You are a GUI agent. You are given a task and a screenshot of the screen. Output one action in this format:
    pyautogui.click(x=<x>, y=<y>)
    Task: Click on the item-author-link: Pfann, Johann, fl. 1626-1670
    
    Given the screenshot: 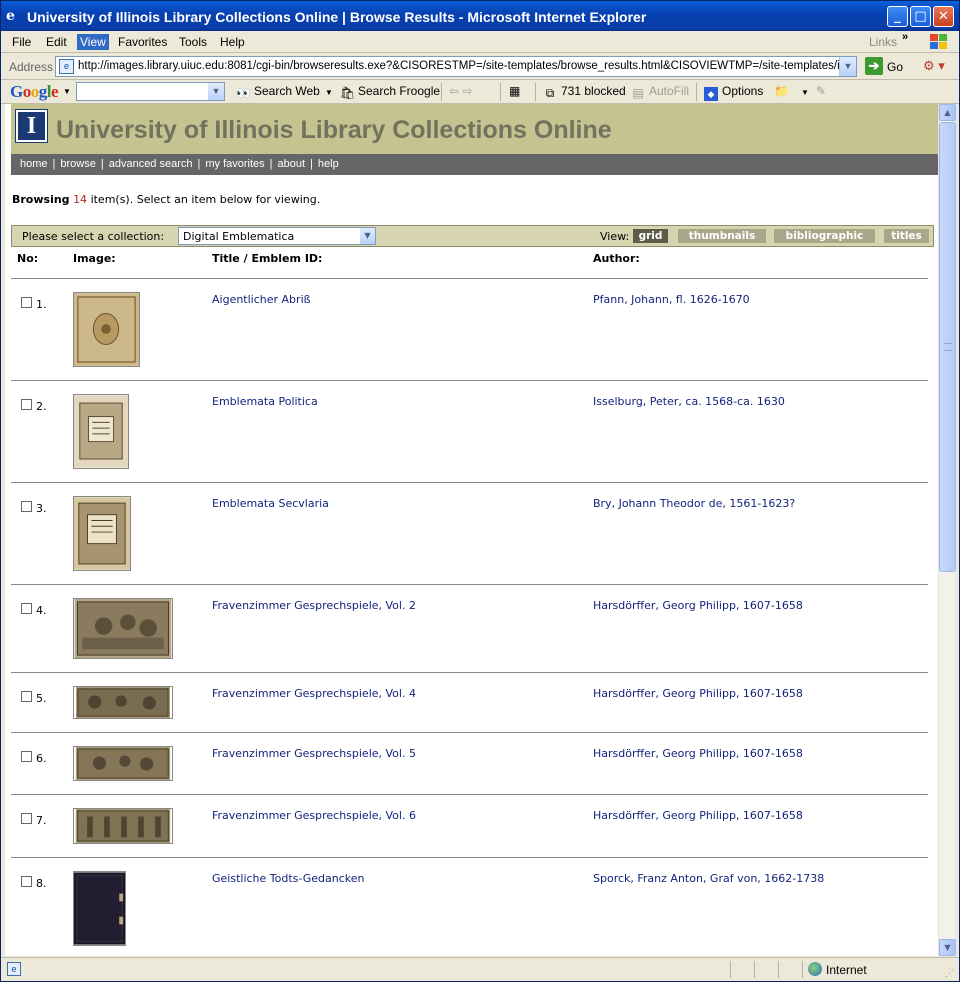 What is the action you would take?
    pyautogui.click(x=671, y=299)
    